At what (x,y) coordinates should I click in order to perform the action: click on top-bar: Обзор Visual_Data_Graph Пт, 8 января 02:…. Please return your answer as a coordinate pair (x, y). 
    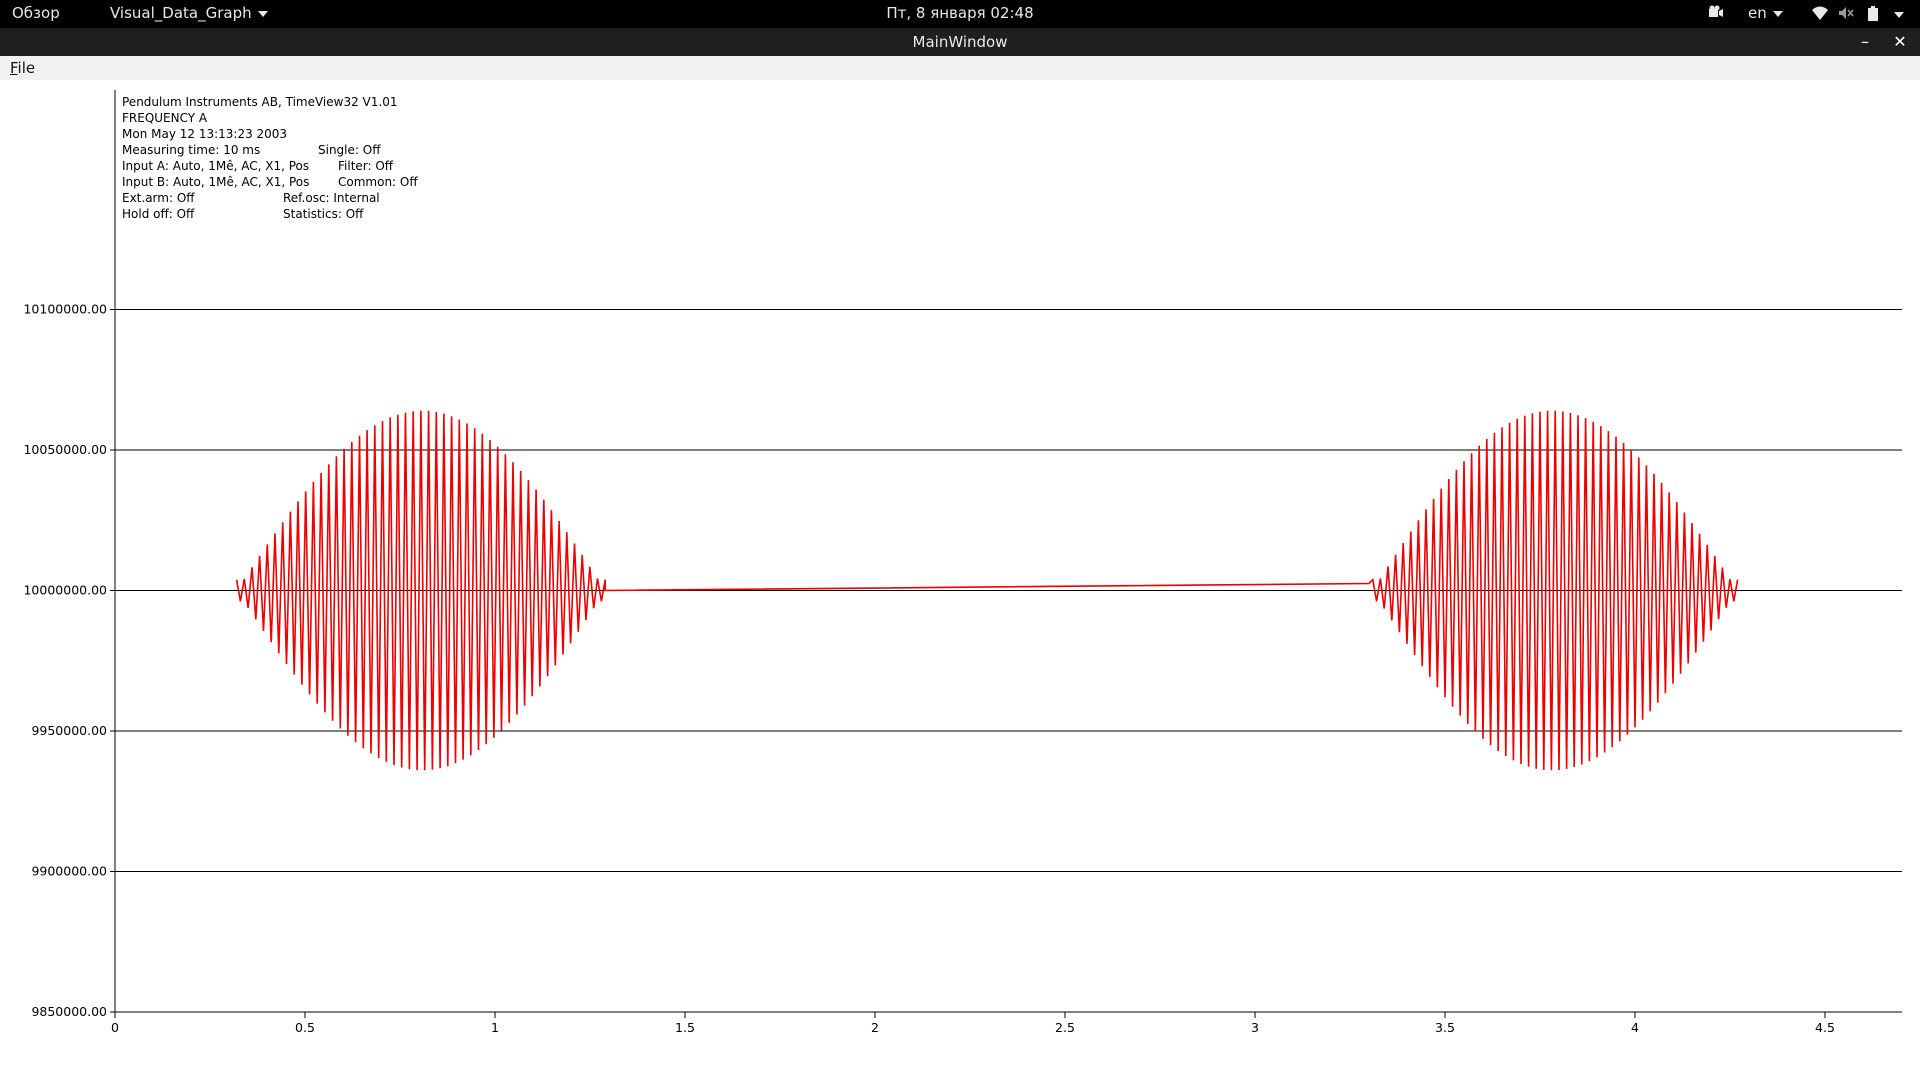
    Looking at the image, I should click on (960, 14).